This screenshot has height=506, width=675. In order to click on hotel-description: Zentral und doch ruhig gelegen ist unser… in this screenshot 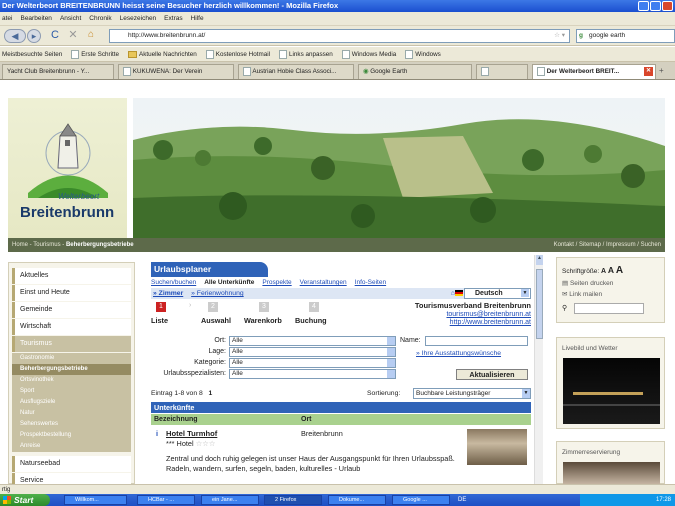, I will do `click(310, 463)`.